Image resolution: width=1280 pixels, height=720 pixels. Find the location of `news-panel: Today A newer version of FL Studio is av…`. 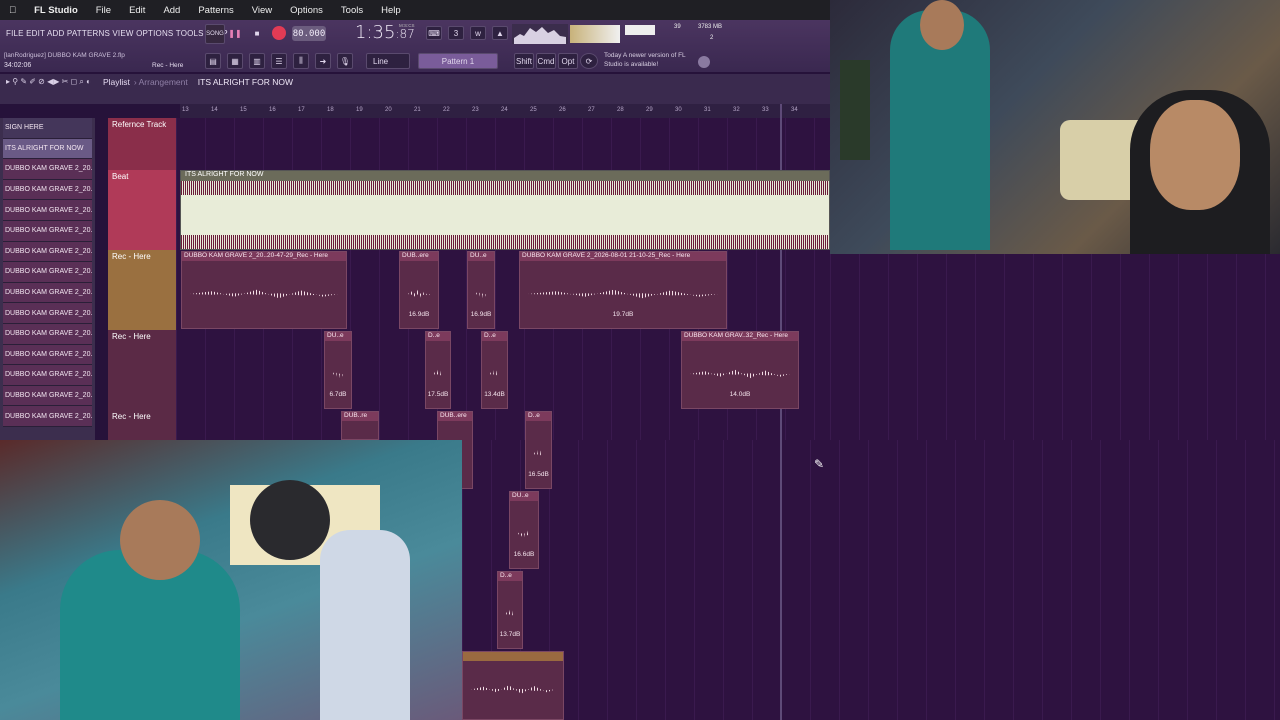

news-panel: Today A newer version of FL Studio is av… is located at coordinates (651, 60).